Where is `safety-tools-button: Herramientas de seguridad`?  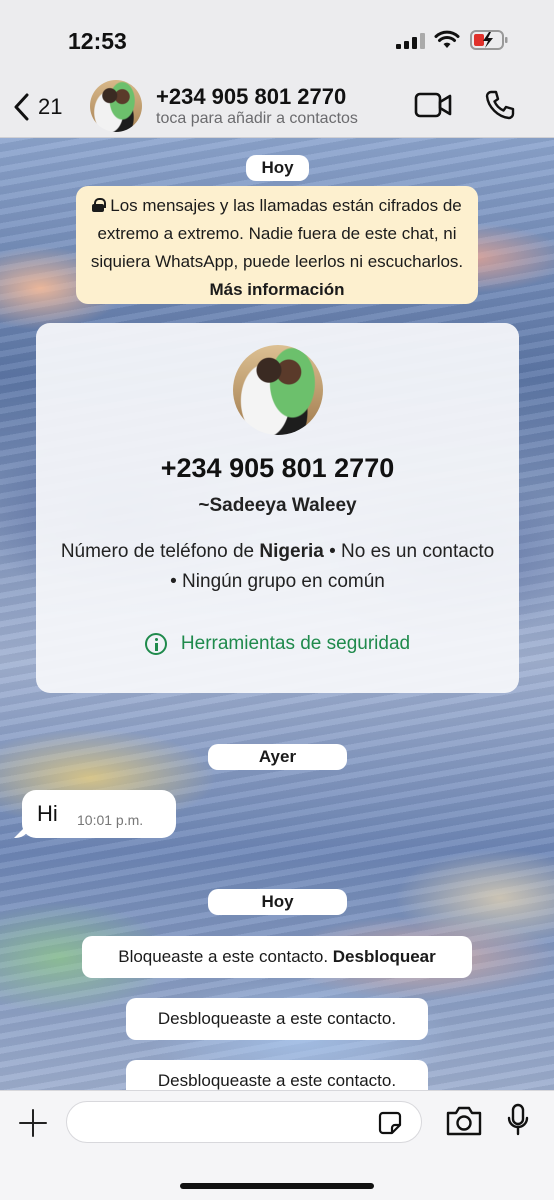
safety-tools-button: Herramientas de seguridad is located at coordinates (277, 644).